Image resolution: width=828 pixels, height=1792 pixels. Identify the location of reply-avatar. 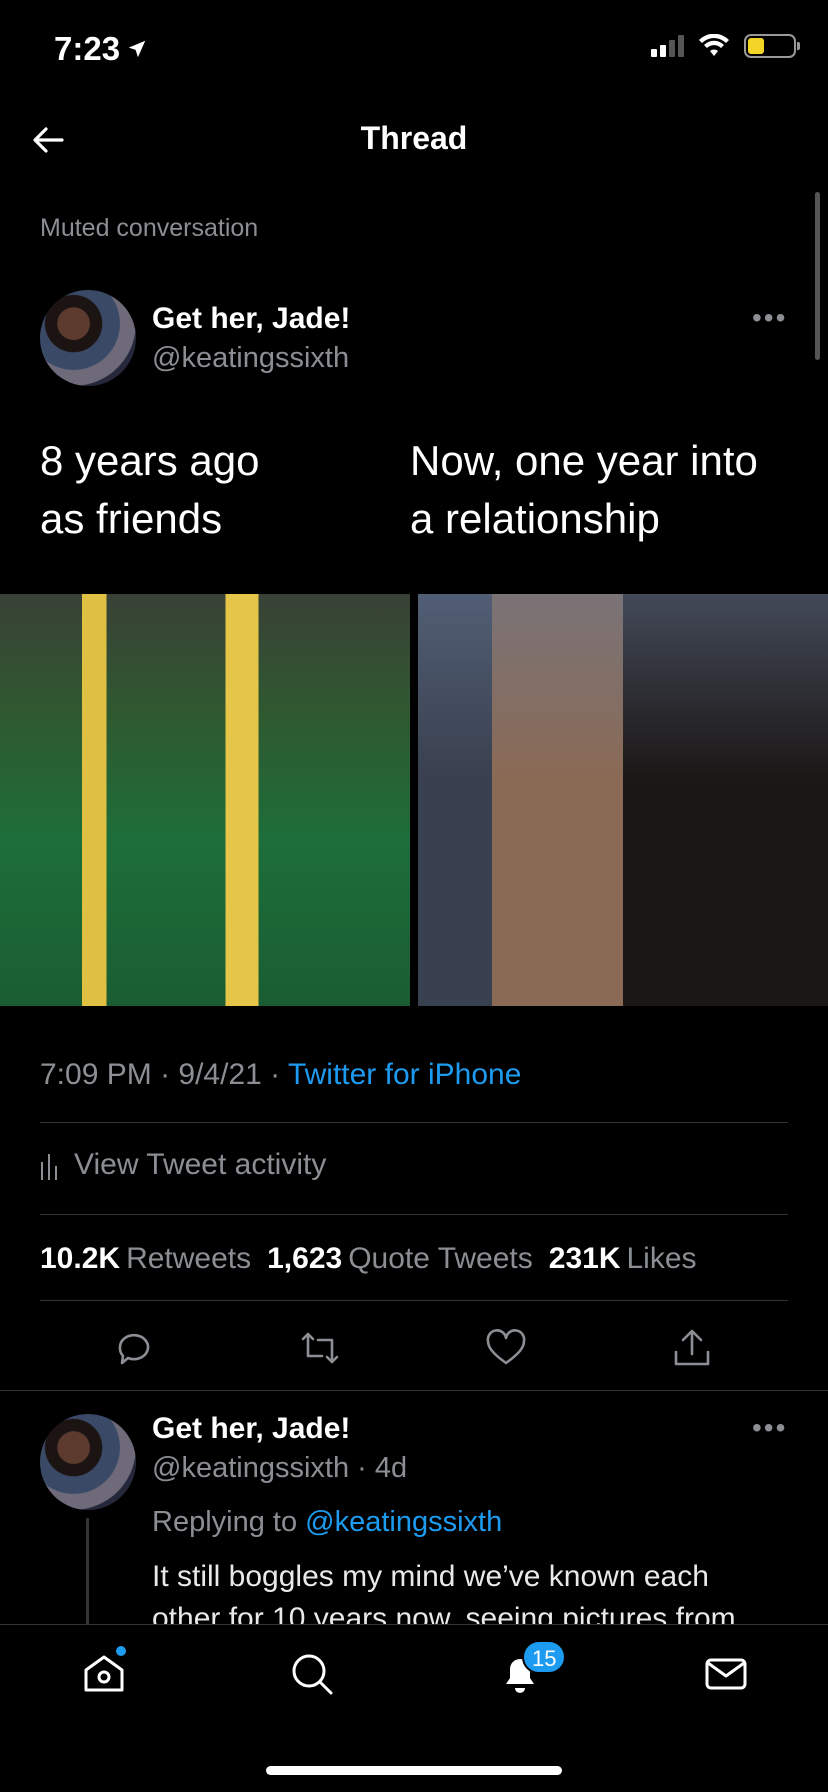
(88, 1462).